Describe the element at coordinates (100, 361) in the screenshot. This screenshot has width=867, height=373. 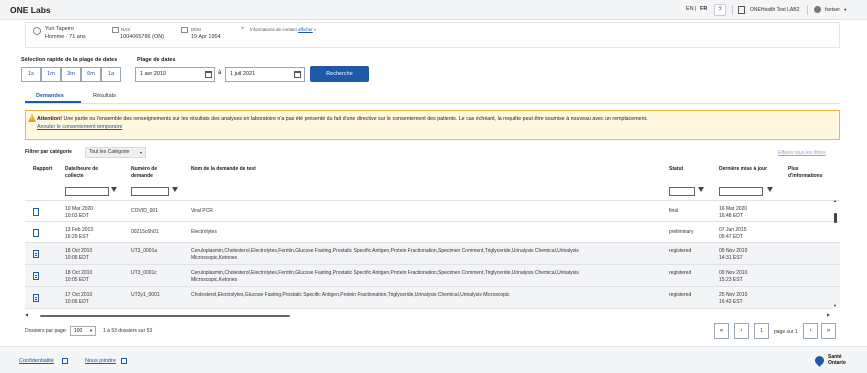
I see `contact-us-link: Nous joindre` at that location.